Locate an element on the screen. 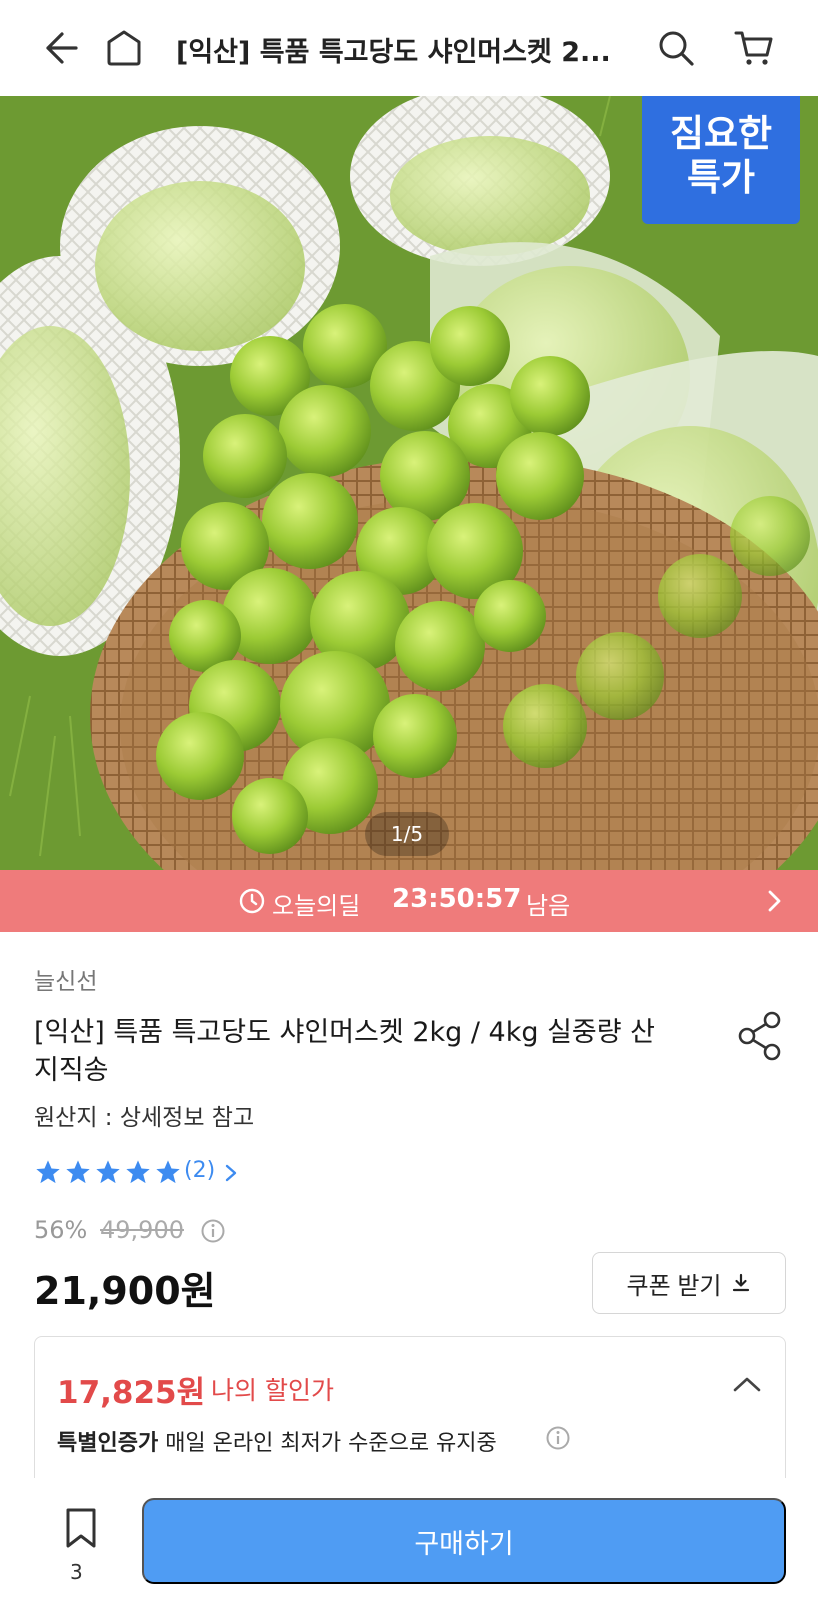  badge-line-2: 특가 is located at coordinates (721, 177).